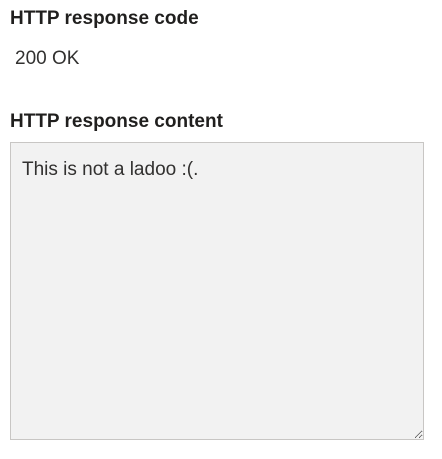 Image resolution: width=442 pixels, height=459 pixels. I want to click on response-code-value: 200 OK, so click(47, 58).